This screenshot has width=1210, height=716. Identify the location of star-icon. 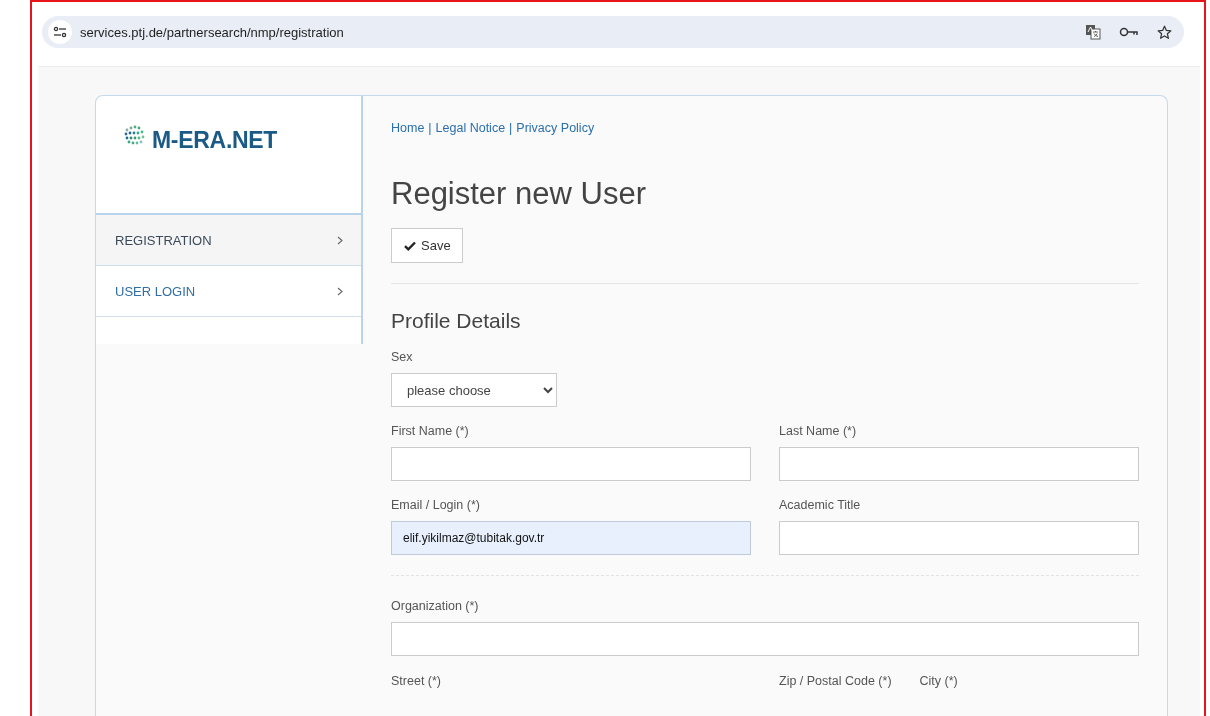
(1164, 32).